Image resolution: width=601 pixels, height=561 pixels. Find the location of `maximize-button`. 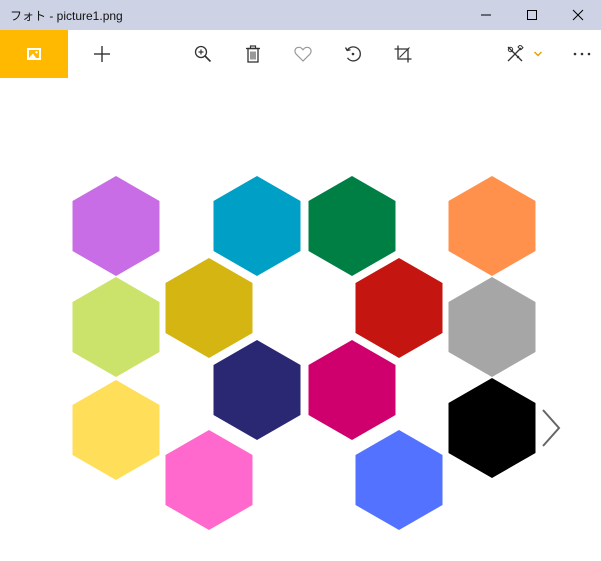

maximize-button is located at coordinates (532, 15).